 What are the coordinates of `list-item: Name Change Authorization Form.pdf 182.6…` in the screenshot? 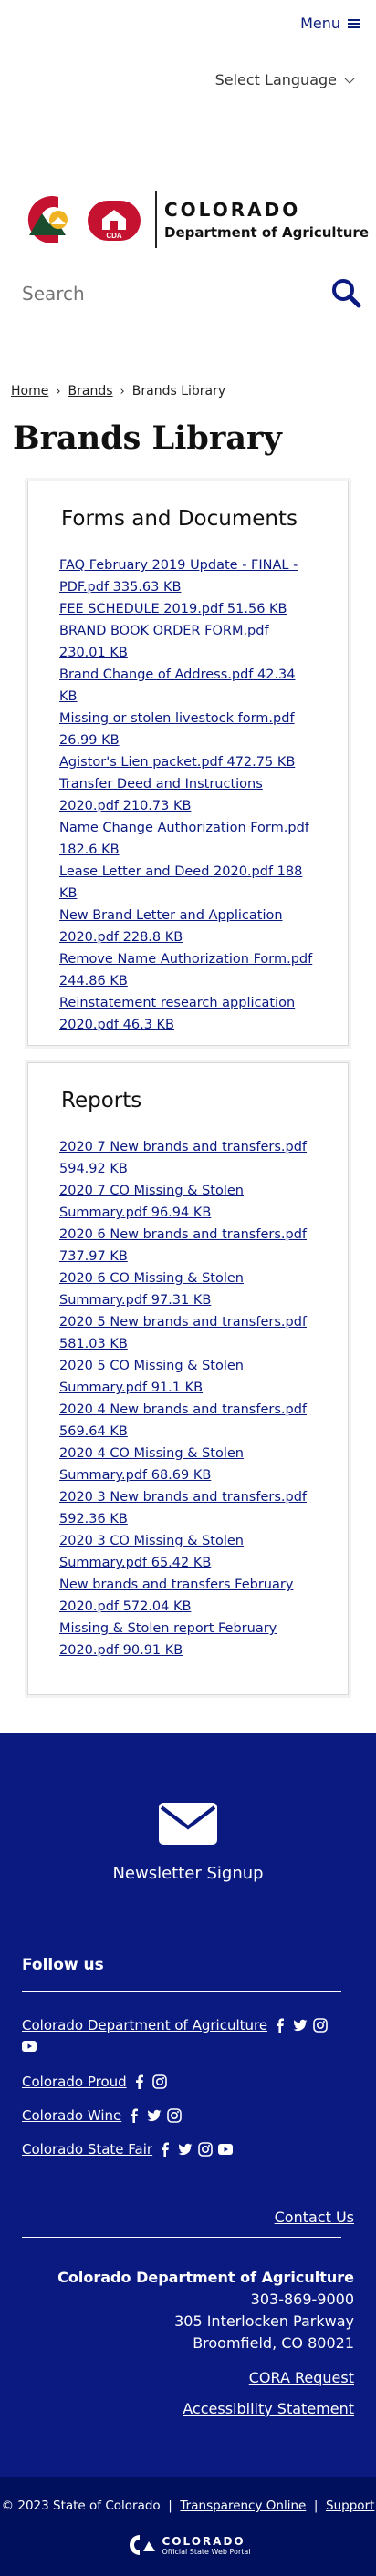 It's located at (187, 839).